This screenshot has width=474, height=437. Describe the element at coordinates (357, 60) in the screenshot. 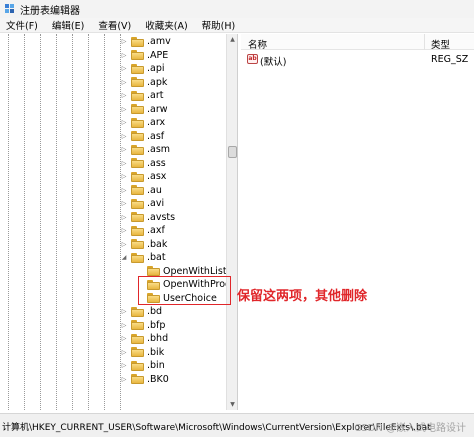

I see `value-row: ab (默认) REG_SZ` at that location.